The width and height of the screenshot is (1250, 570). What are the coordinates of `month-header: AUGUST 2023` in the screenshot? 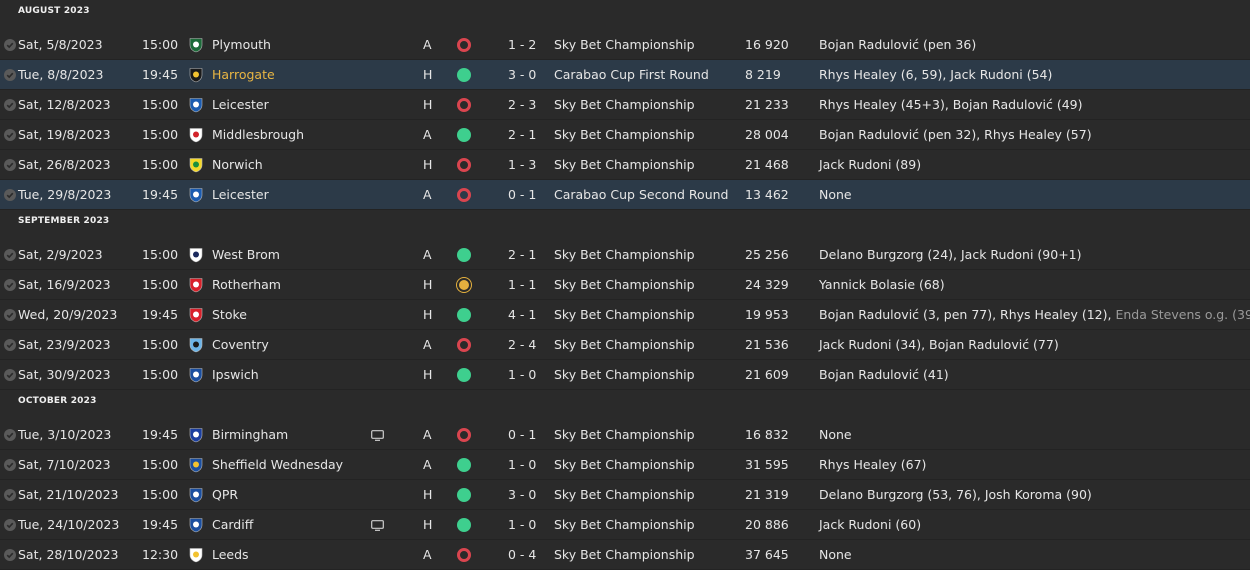 It's located at (54, 11).